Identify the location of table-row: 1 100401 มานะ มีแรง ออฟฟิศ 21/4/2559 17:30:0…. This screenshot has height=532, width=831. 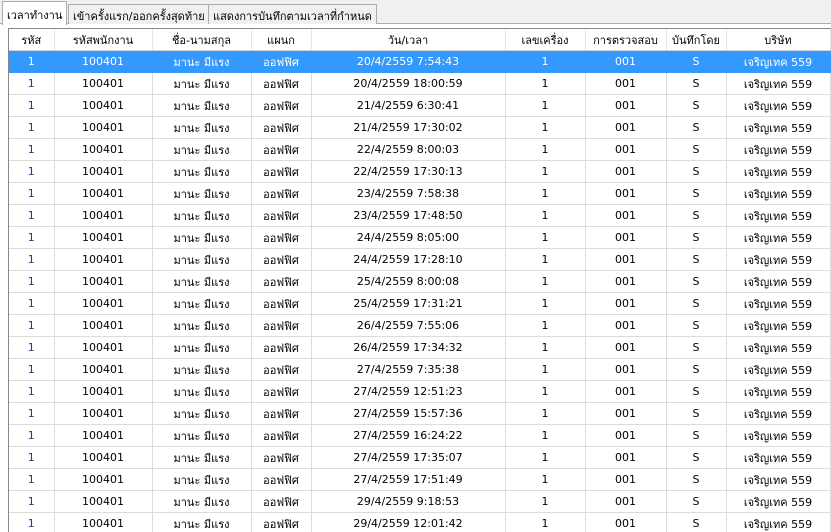
(420, 127).